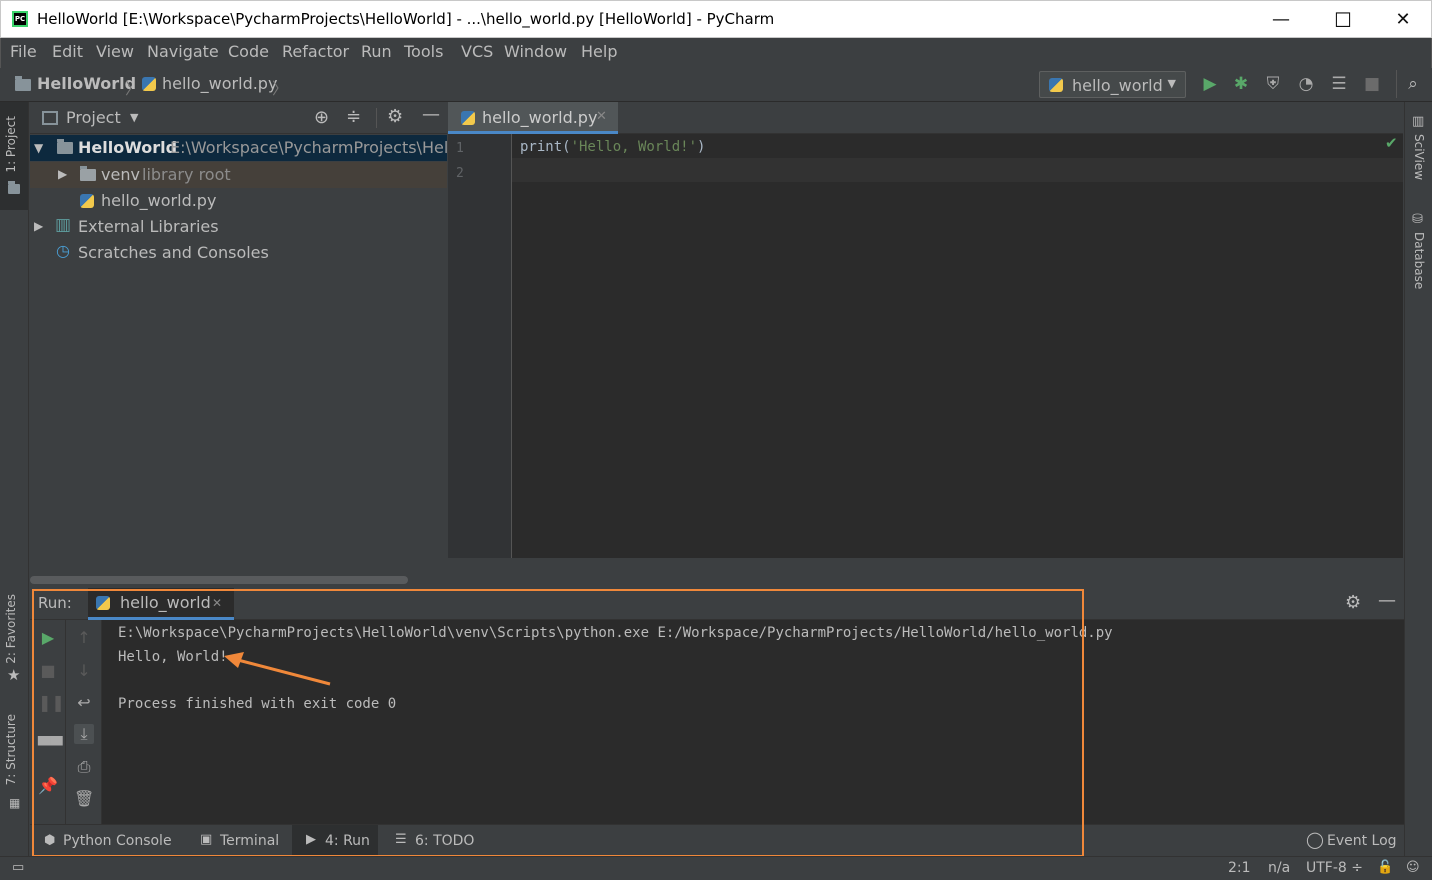  I want to click on profile-icon: ◔, so click(1306, 84).